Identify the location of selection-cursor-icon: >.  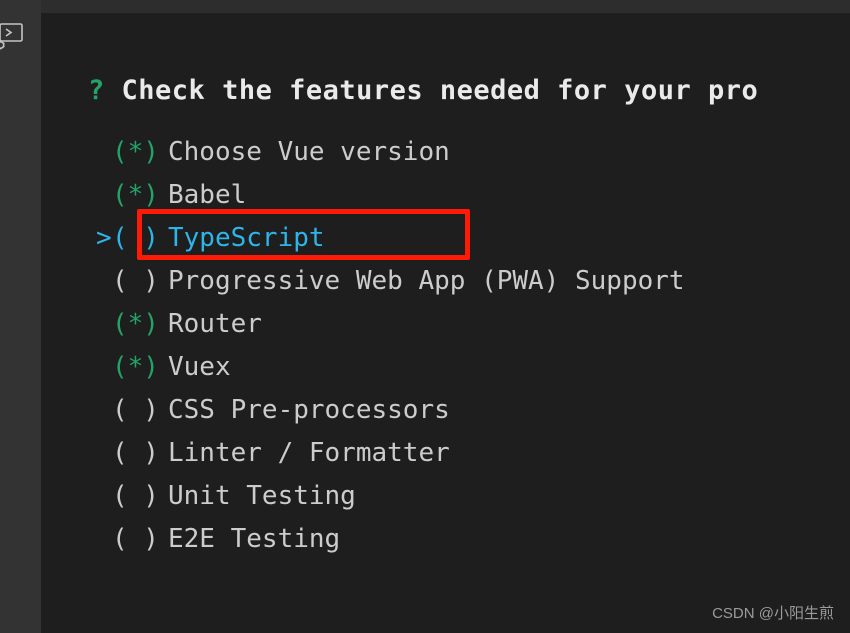
(104, 238).